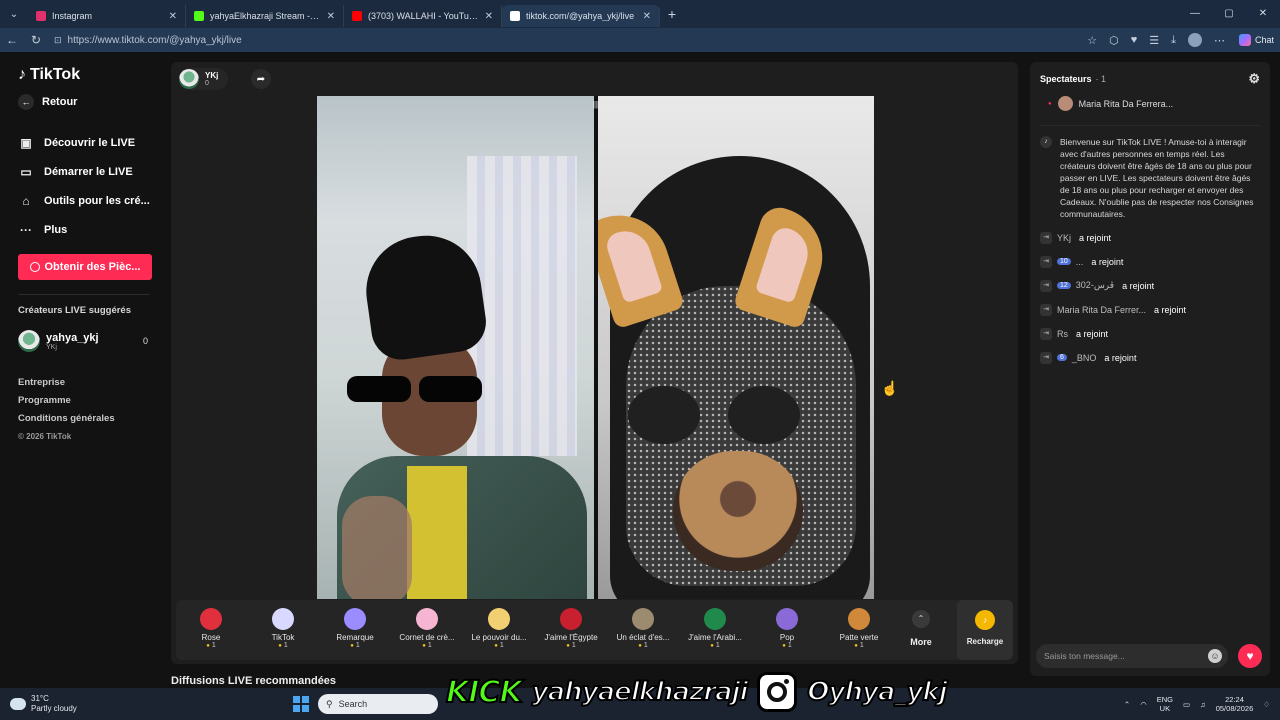  What do you see at coordinates (1143, 704) in the screenshot?
I see `wifi-icon: ◠` at bounding box center [1143, 704].